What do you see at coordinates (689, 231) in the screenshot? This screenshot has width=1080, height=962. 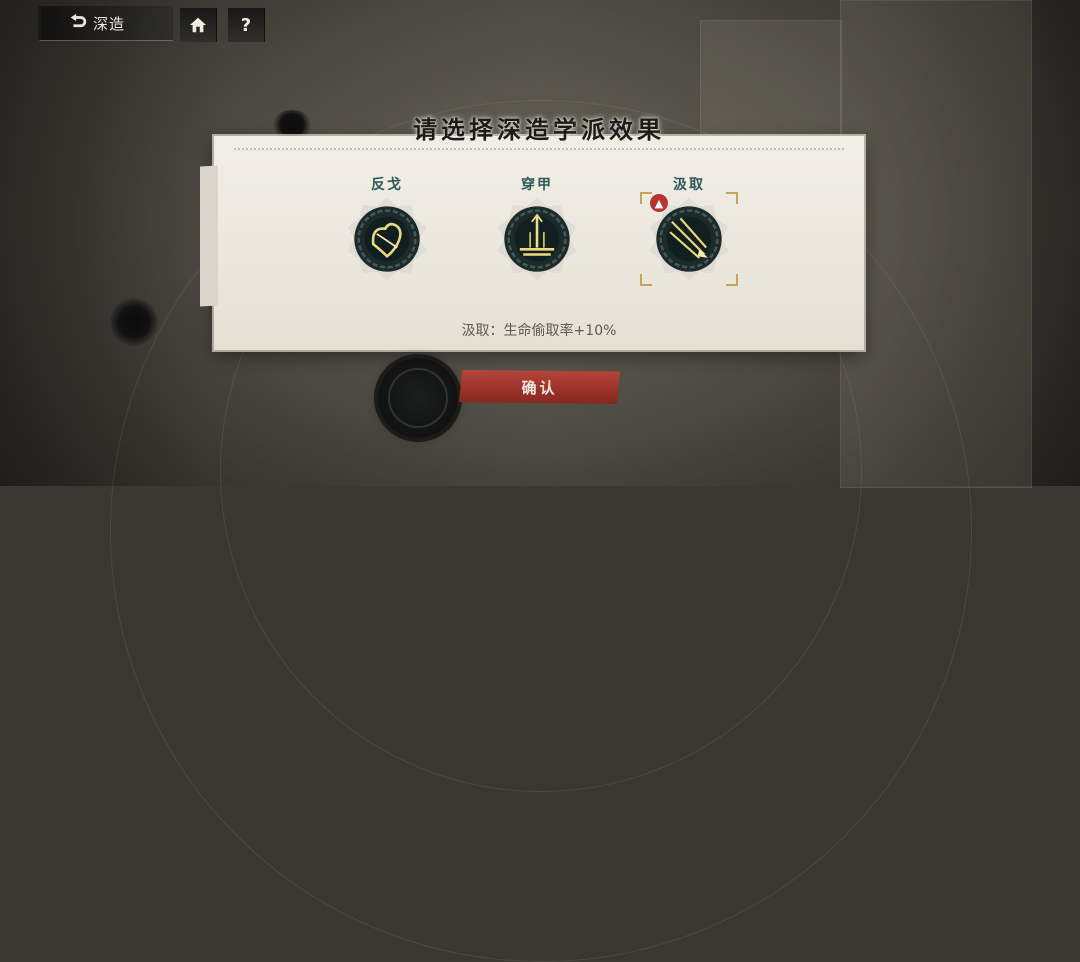 I see `option-lifesteal: 汲取 ▲` at bounding box center [689, 231].